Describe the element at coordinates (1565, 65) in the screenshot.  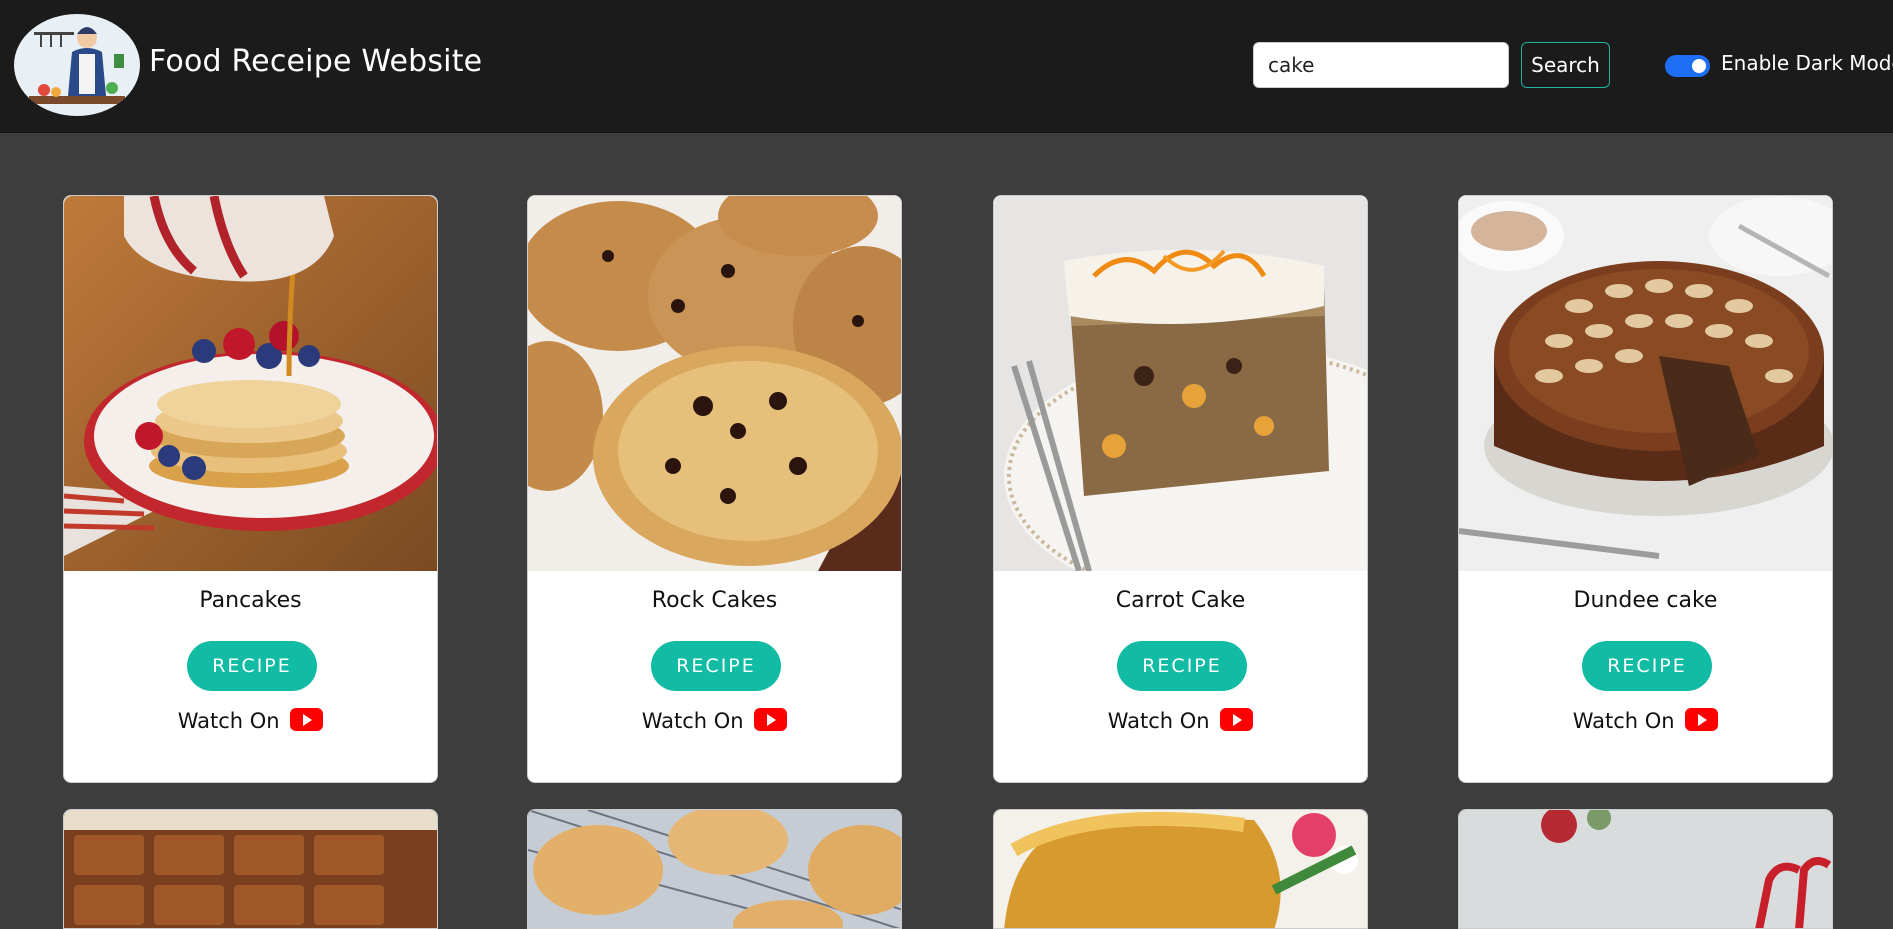
I see `search-button: Search` at that location.